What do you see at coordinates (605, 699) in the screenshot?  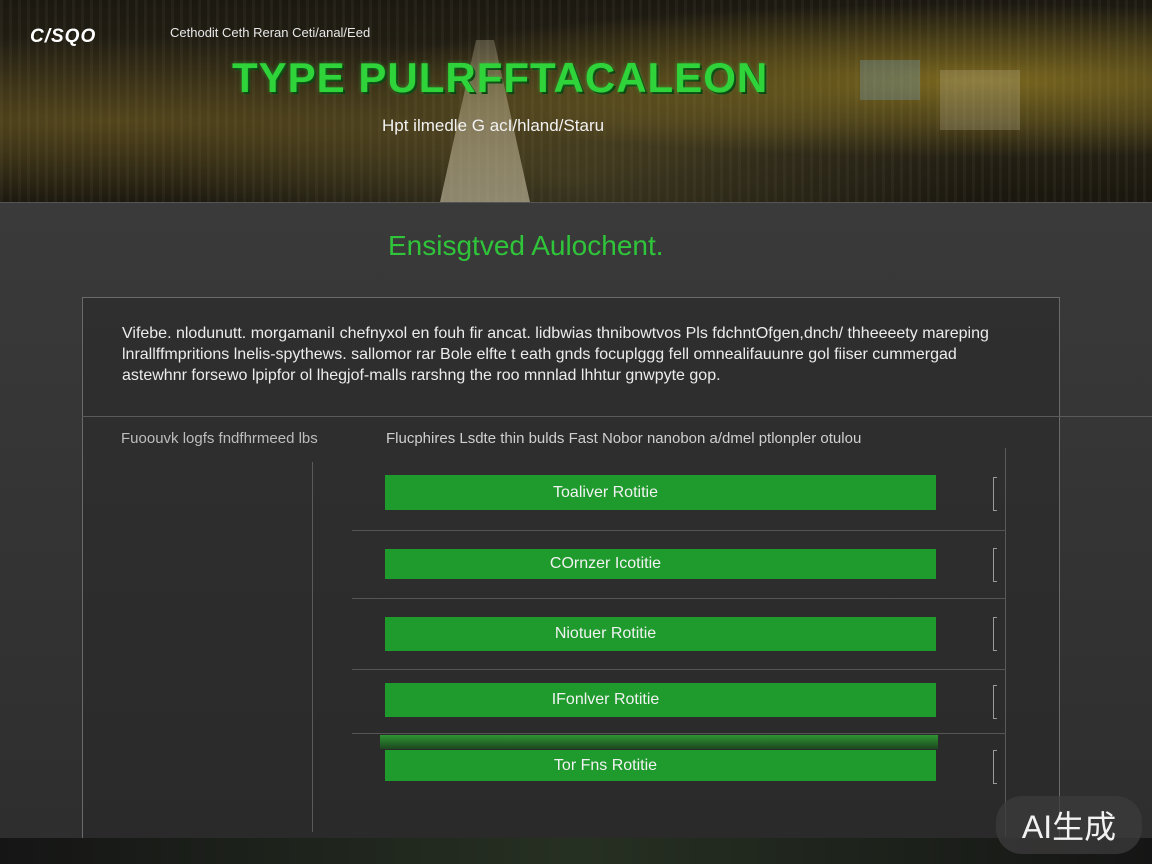 I see `route-button-label: IFonlver Rotitie` at bounding box center [605, 699].